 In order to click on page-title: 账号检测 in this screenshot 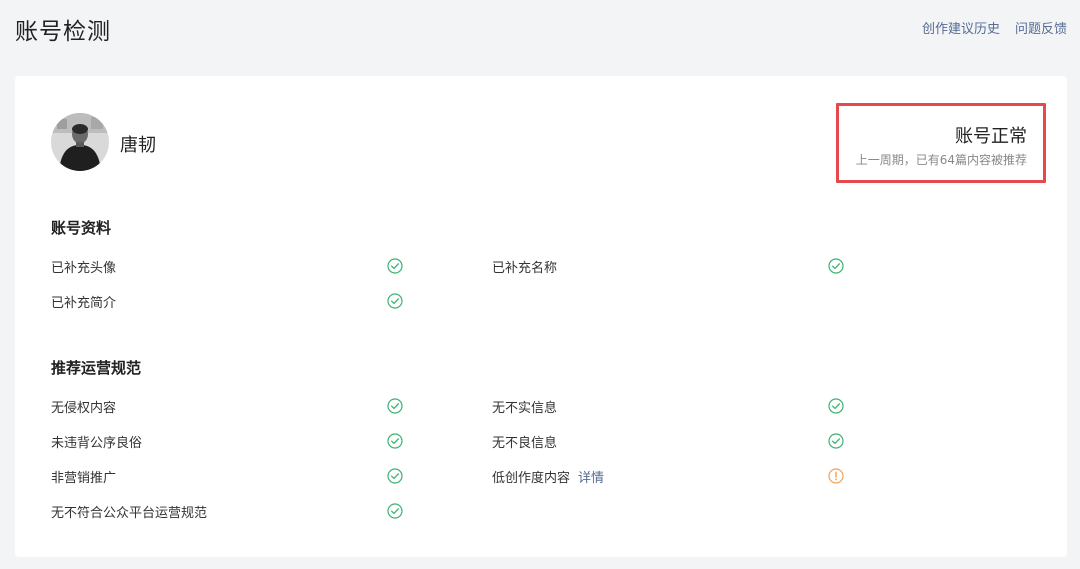, I will do `click(63, 32)`.